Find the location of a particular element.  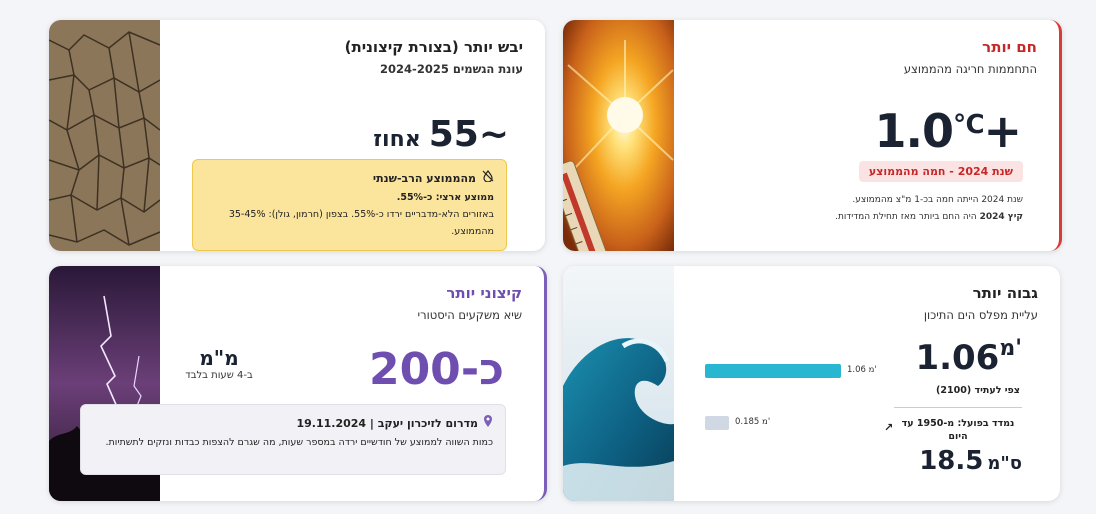

location-title: מדרום לזיכרון יעקב | 19.11.2024 is located at coordinates (387, 423).